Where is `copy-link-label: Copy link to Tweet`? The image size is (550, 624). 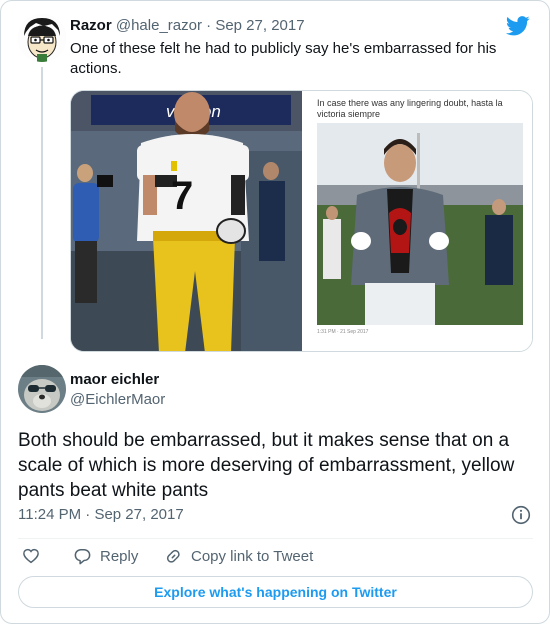 copy-link-label: Copy link to Tweet is located at coordinates (252, 556).